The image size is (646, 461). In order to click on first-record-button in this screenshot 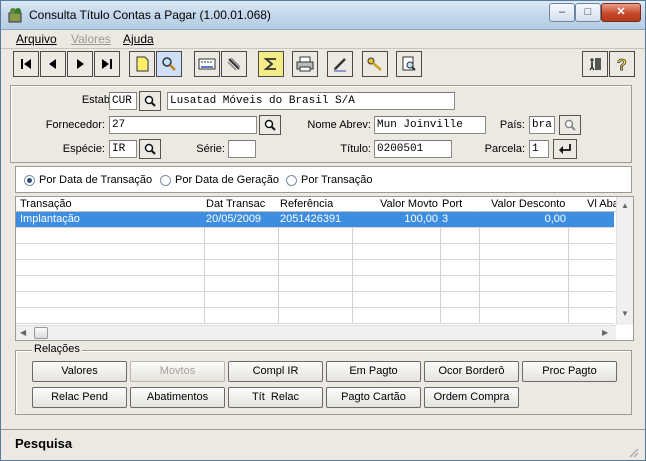, I will do `click(26, 64)`.